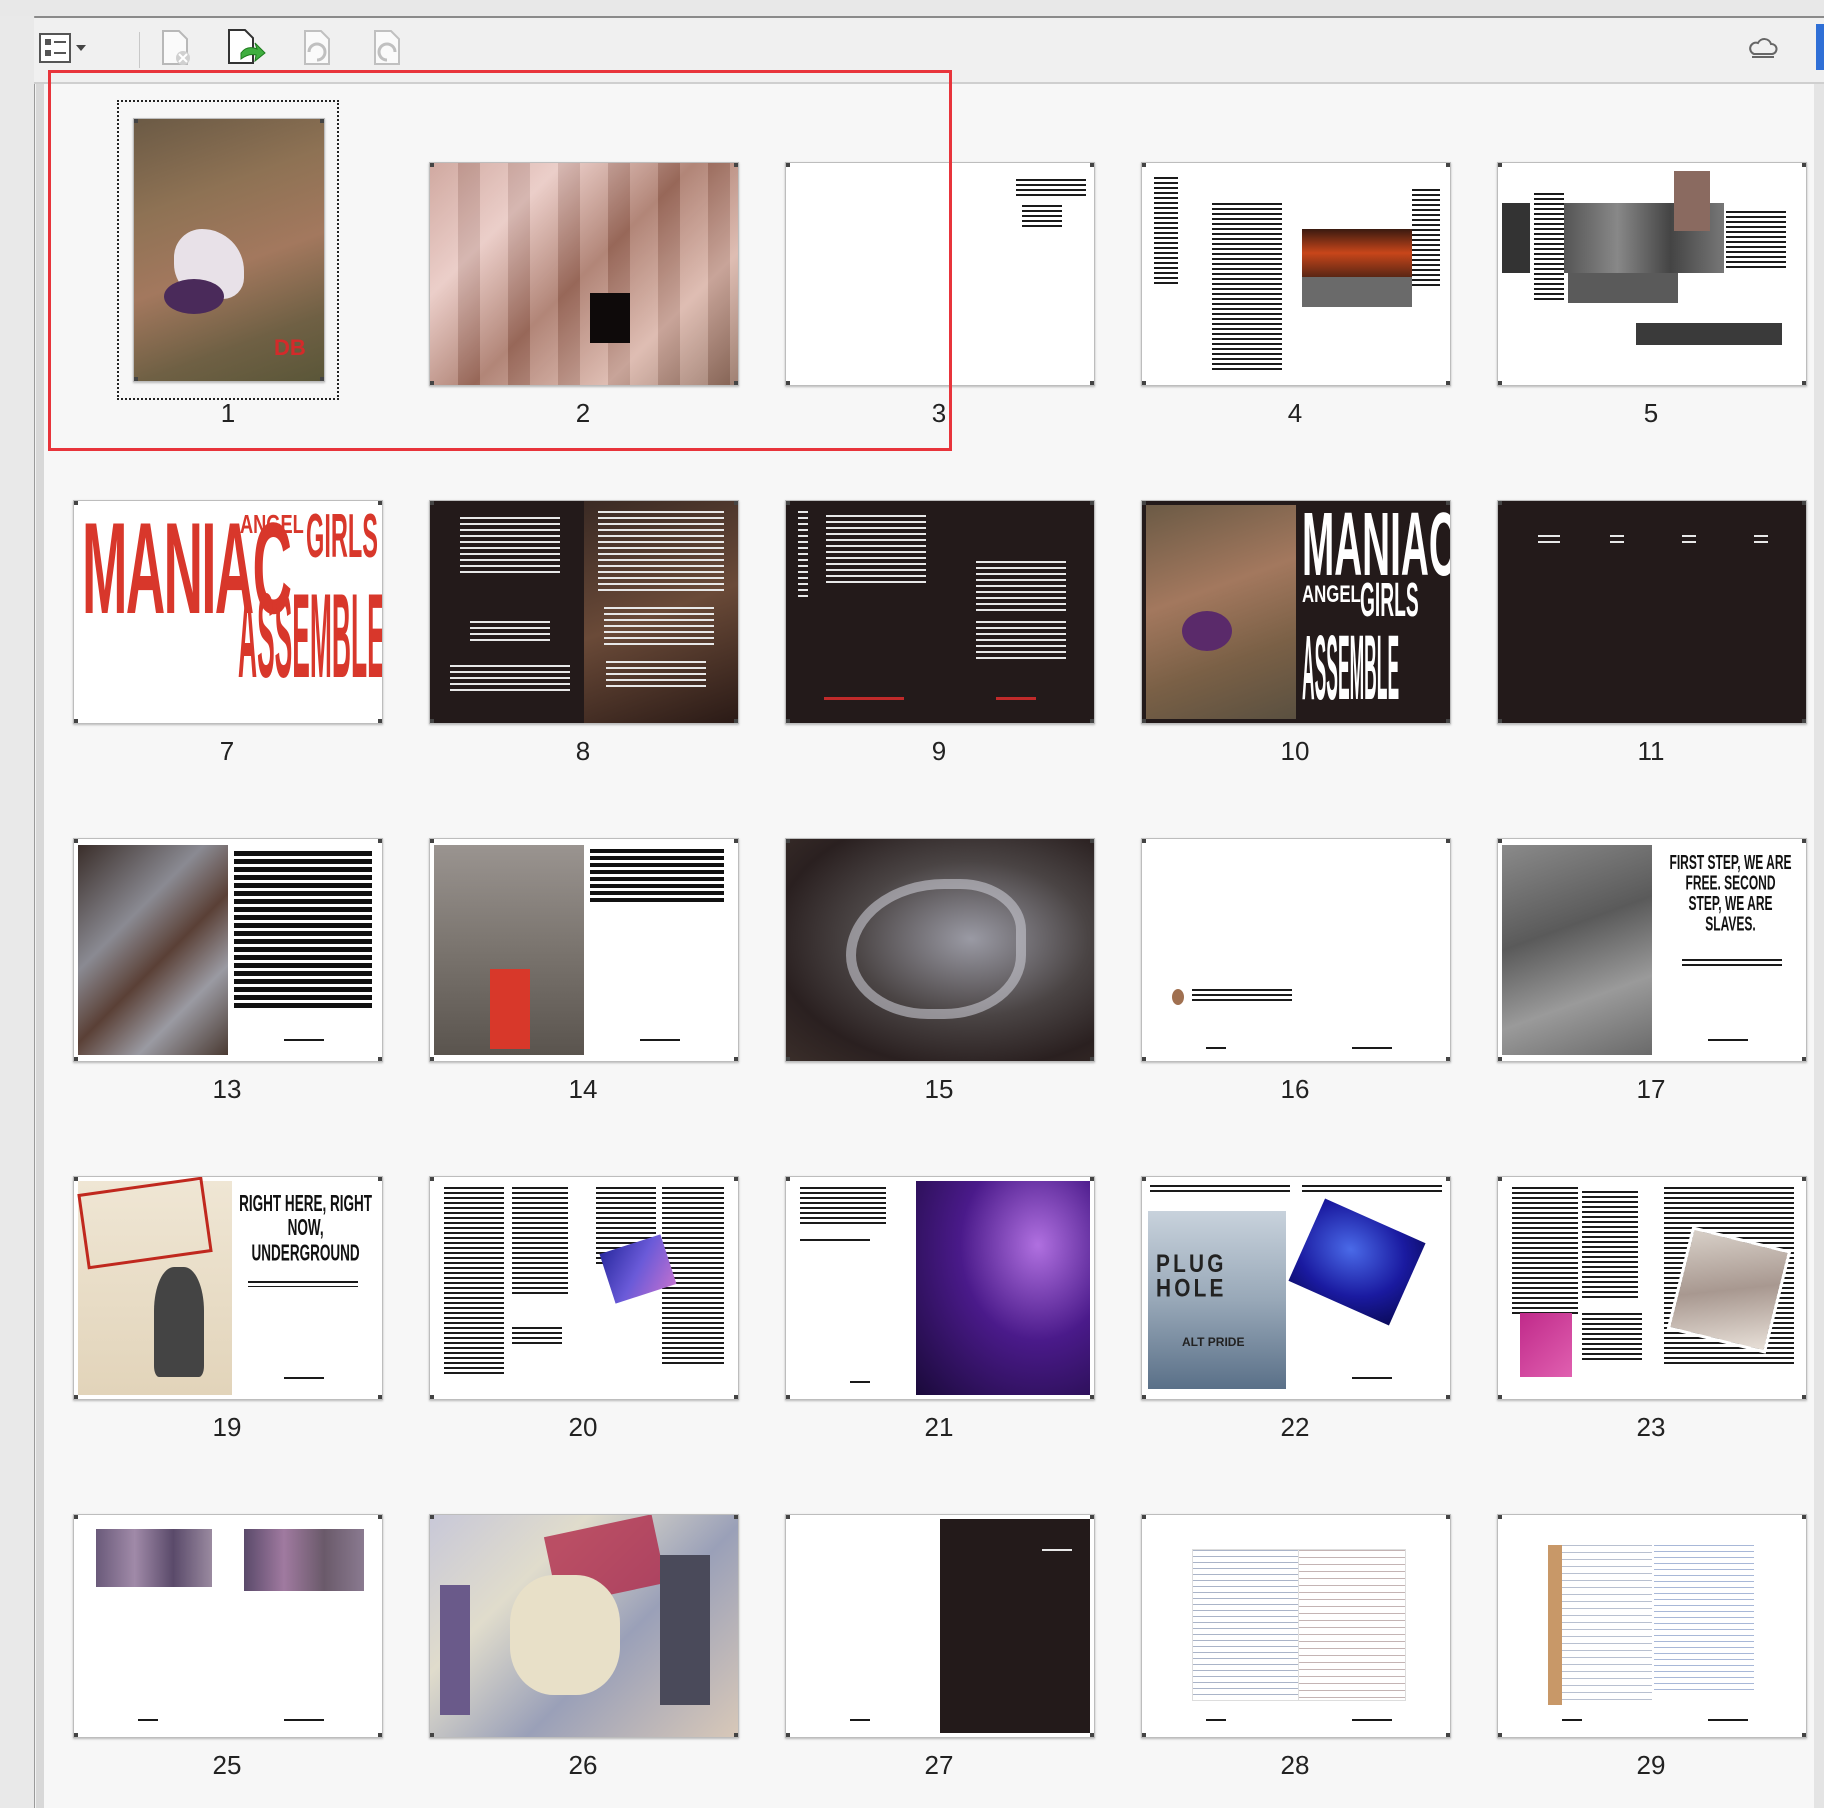 This screenshot has height=1808, width=1824. What do you see at coordinates (175, 48) in the screenshot?
I see `delete-page-button` at bounding box center [175, 48].